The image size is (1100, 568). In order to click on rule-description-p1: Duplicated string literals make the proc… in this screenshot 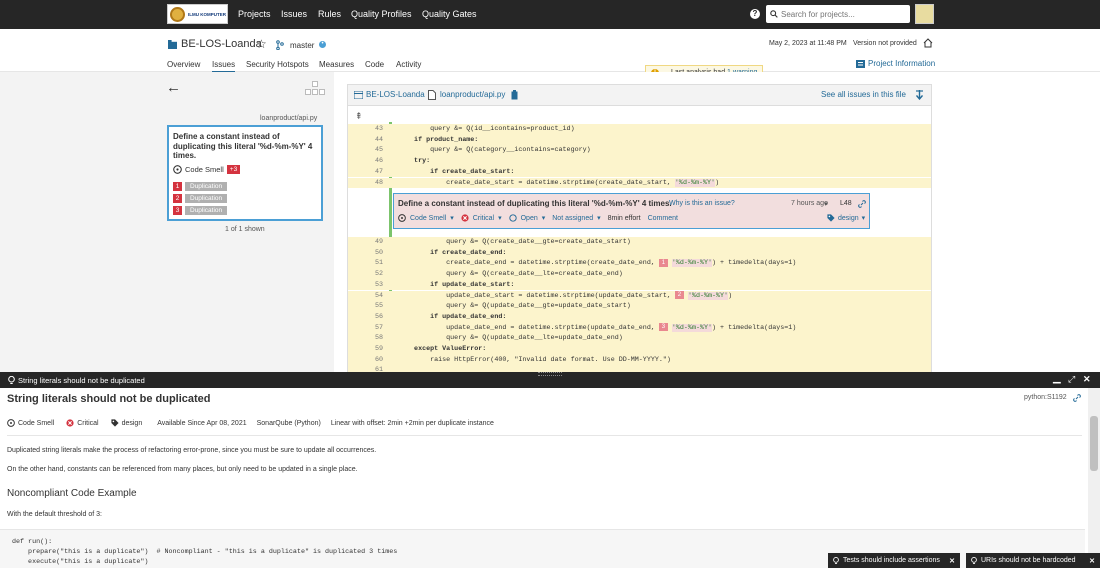, I will do `click(192, 450)`.